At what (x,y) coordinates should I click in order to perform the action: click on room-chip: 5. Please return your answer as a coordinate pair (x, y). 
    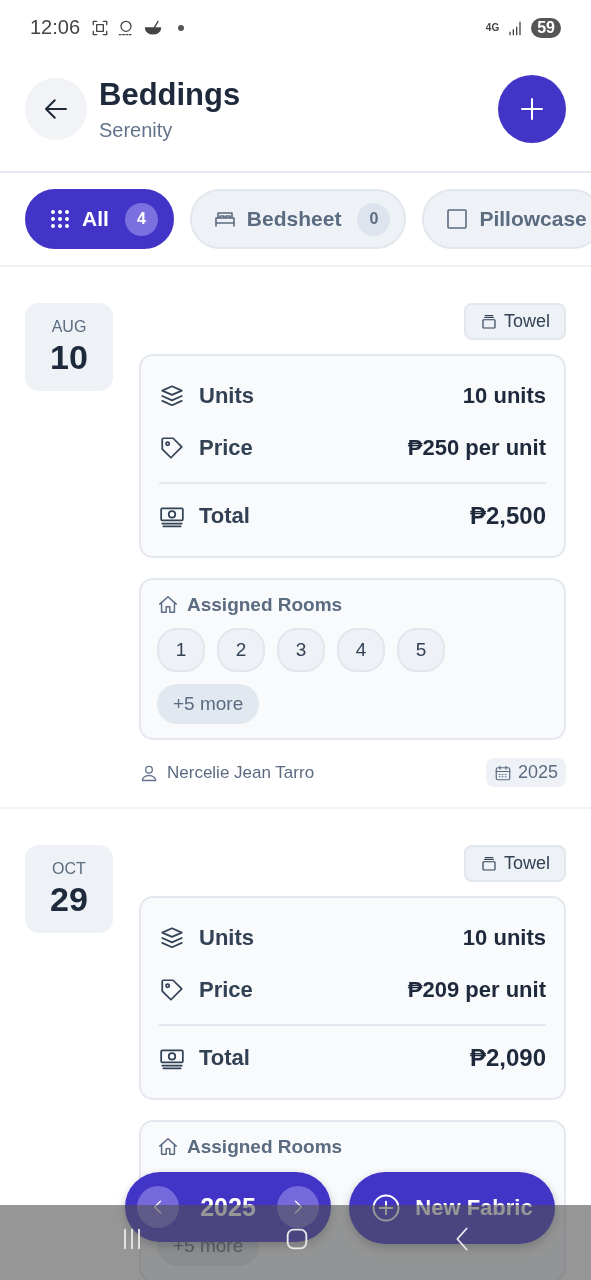
    Looking at the image, I should click on (421, 650).